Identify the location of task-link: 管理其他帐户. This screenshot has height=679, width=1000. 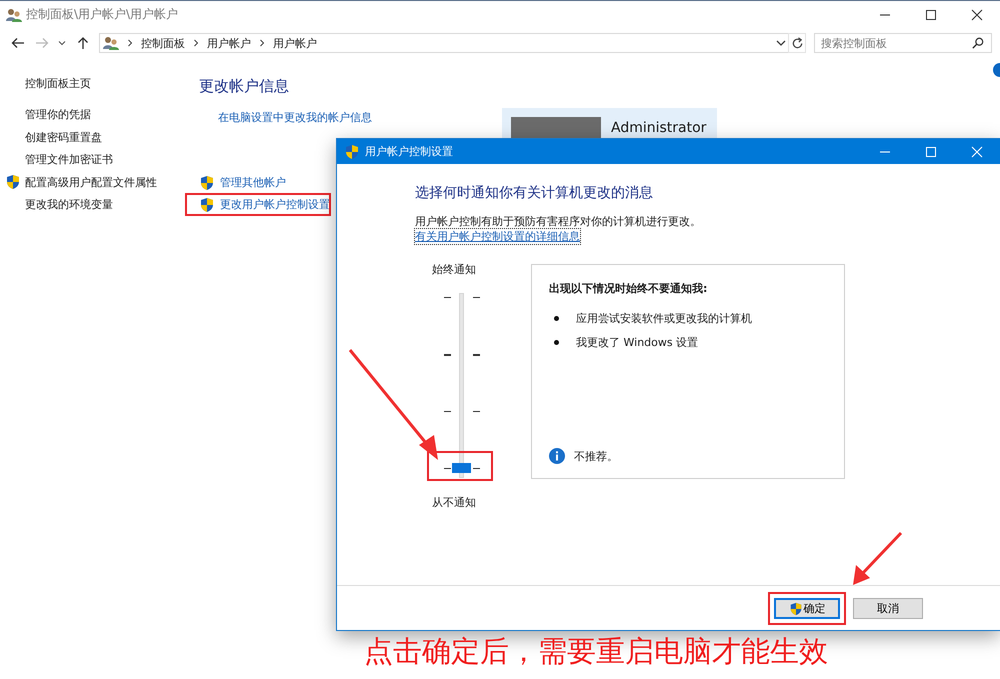
(253, 182).